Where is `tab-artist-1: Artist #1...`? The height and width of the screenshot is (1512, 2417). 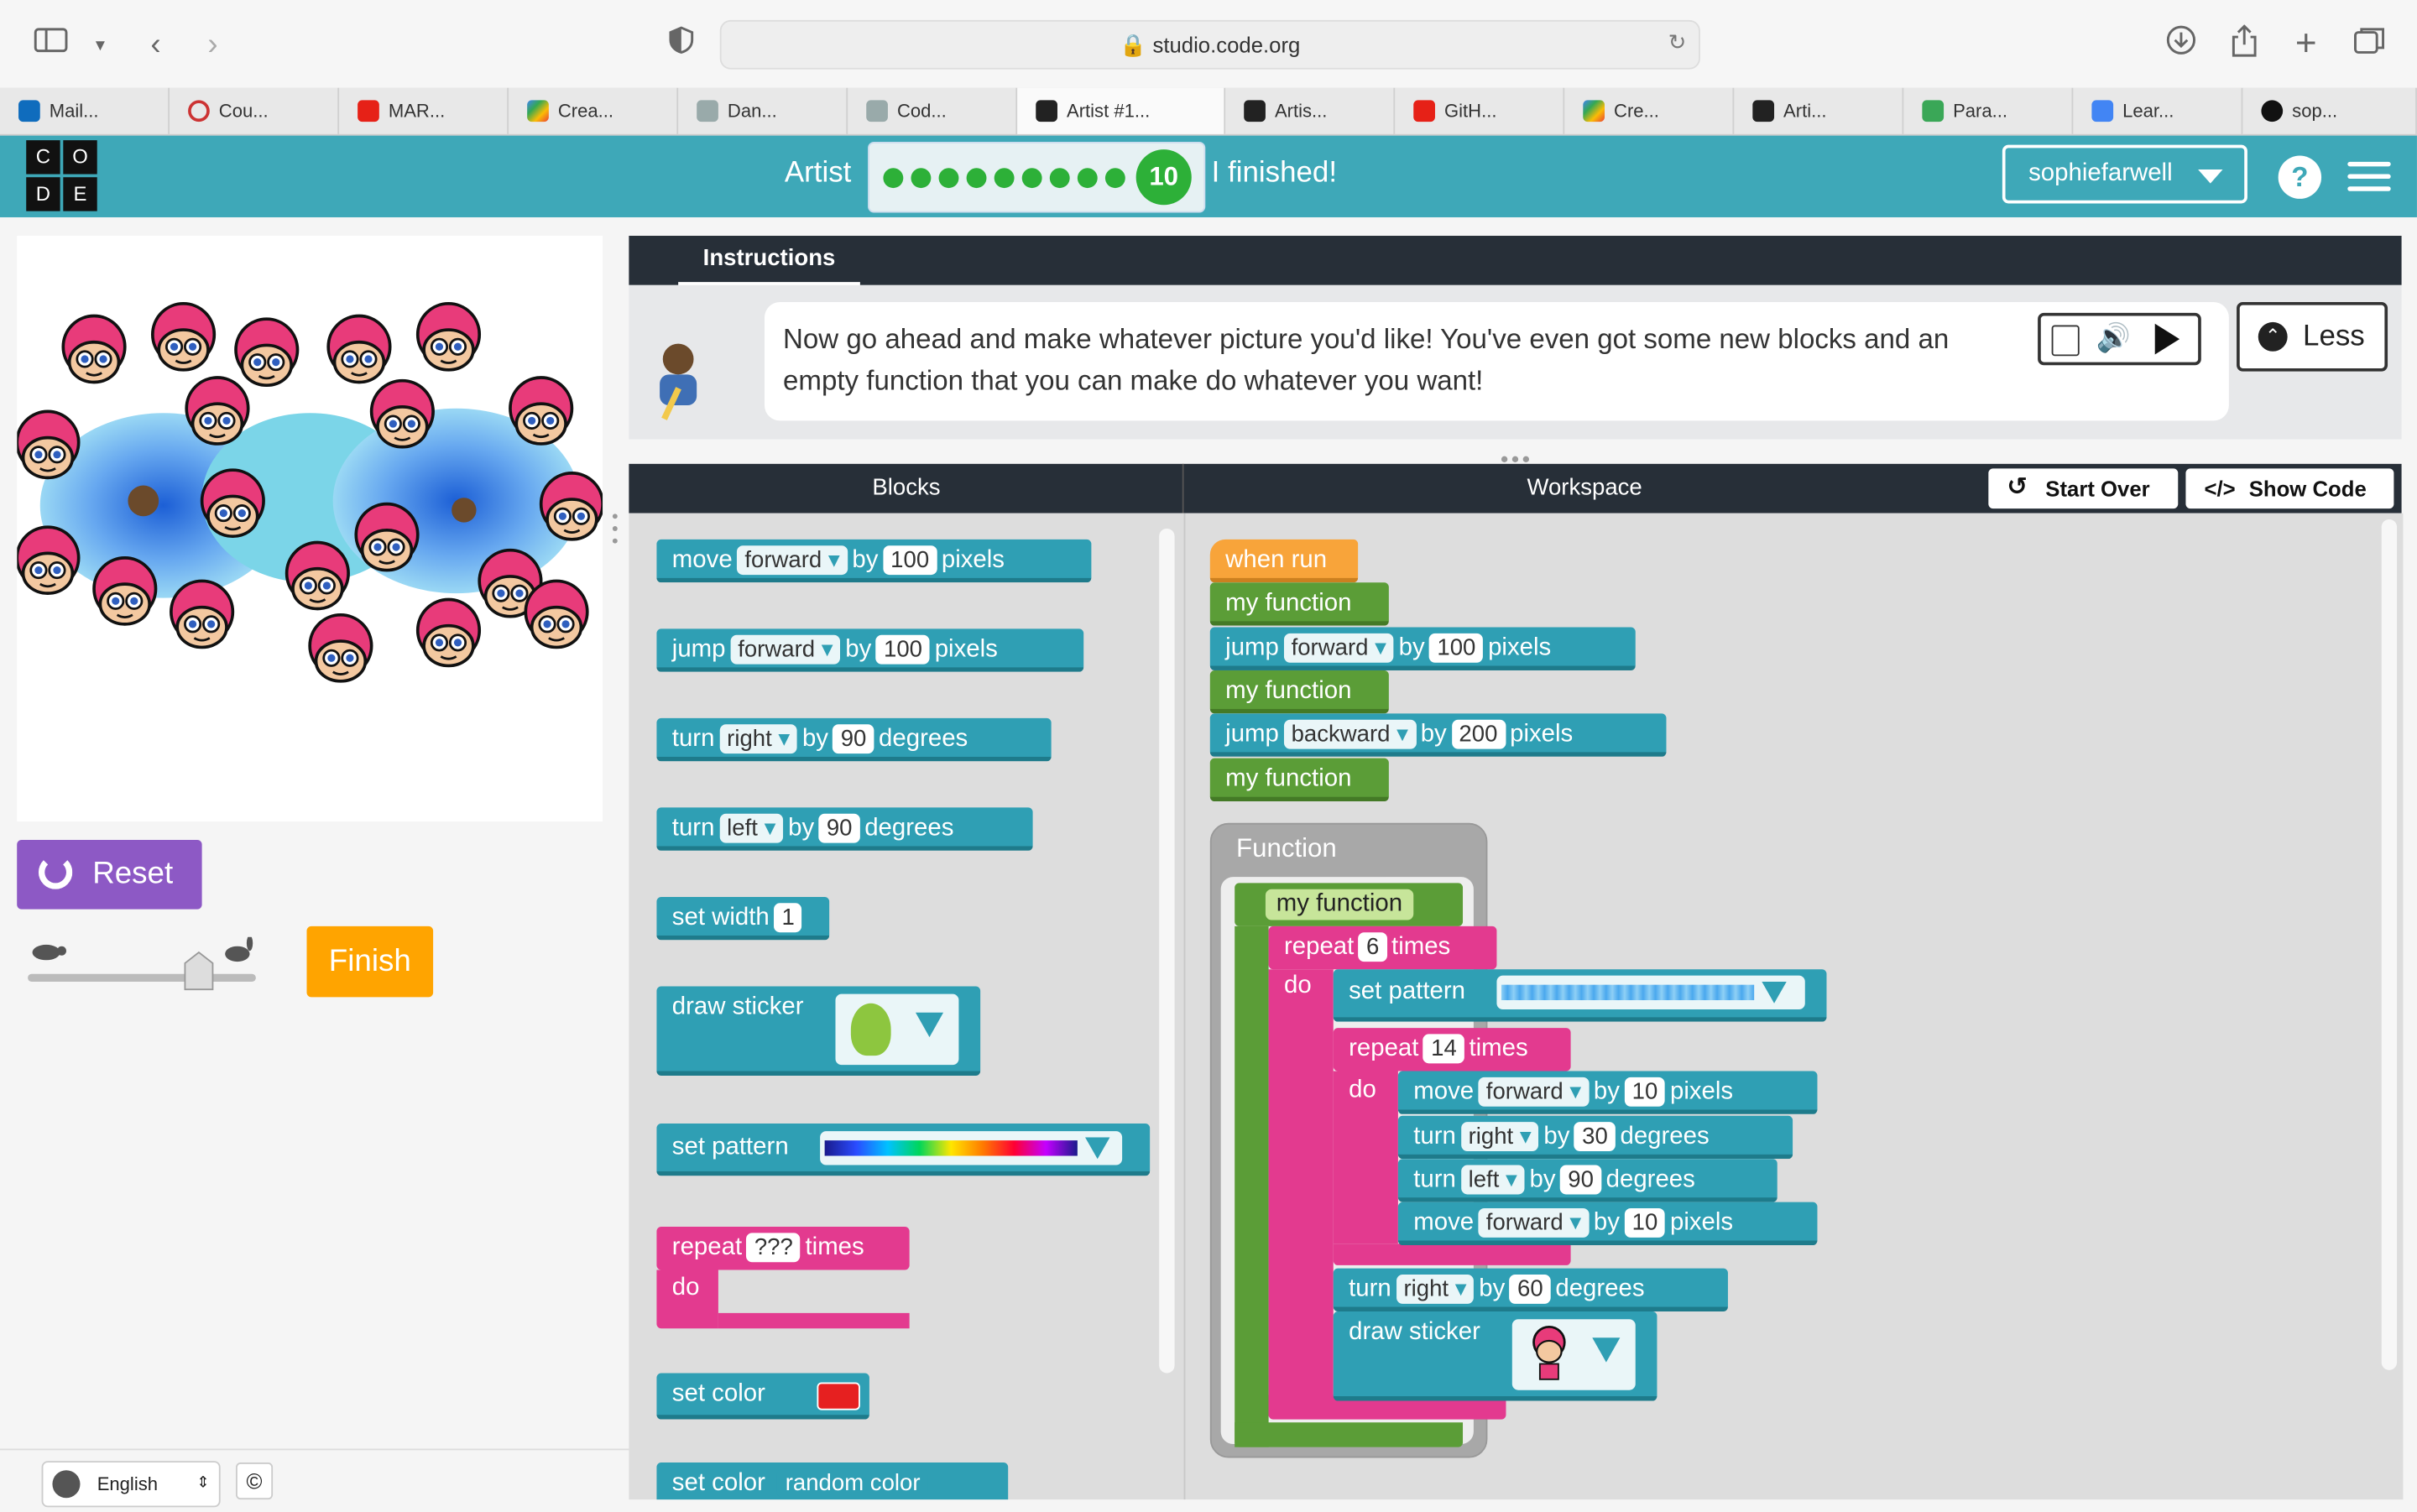 tab-artist-1: Artist #1... is located at coordinates (1121, 110).